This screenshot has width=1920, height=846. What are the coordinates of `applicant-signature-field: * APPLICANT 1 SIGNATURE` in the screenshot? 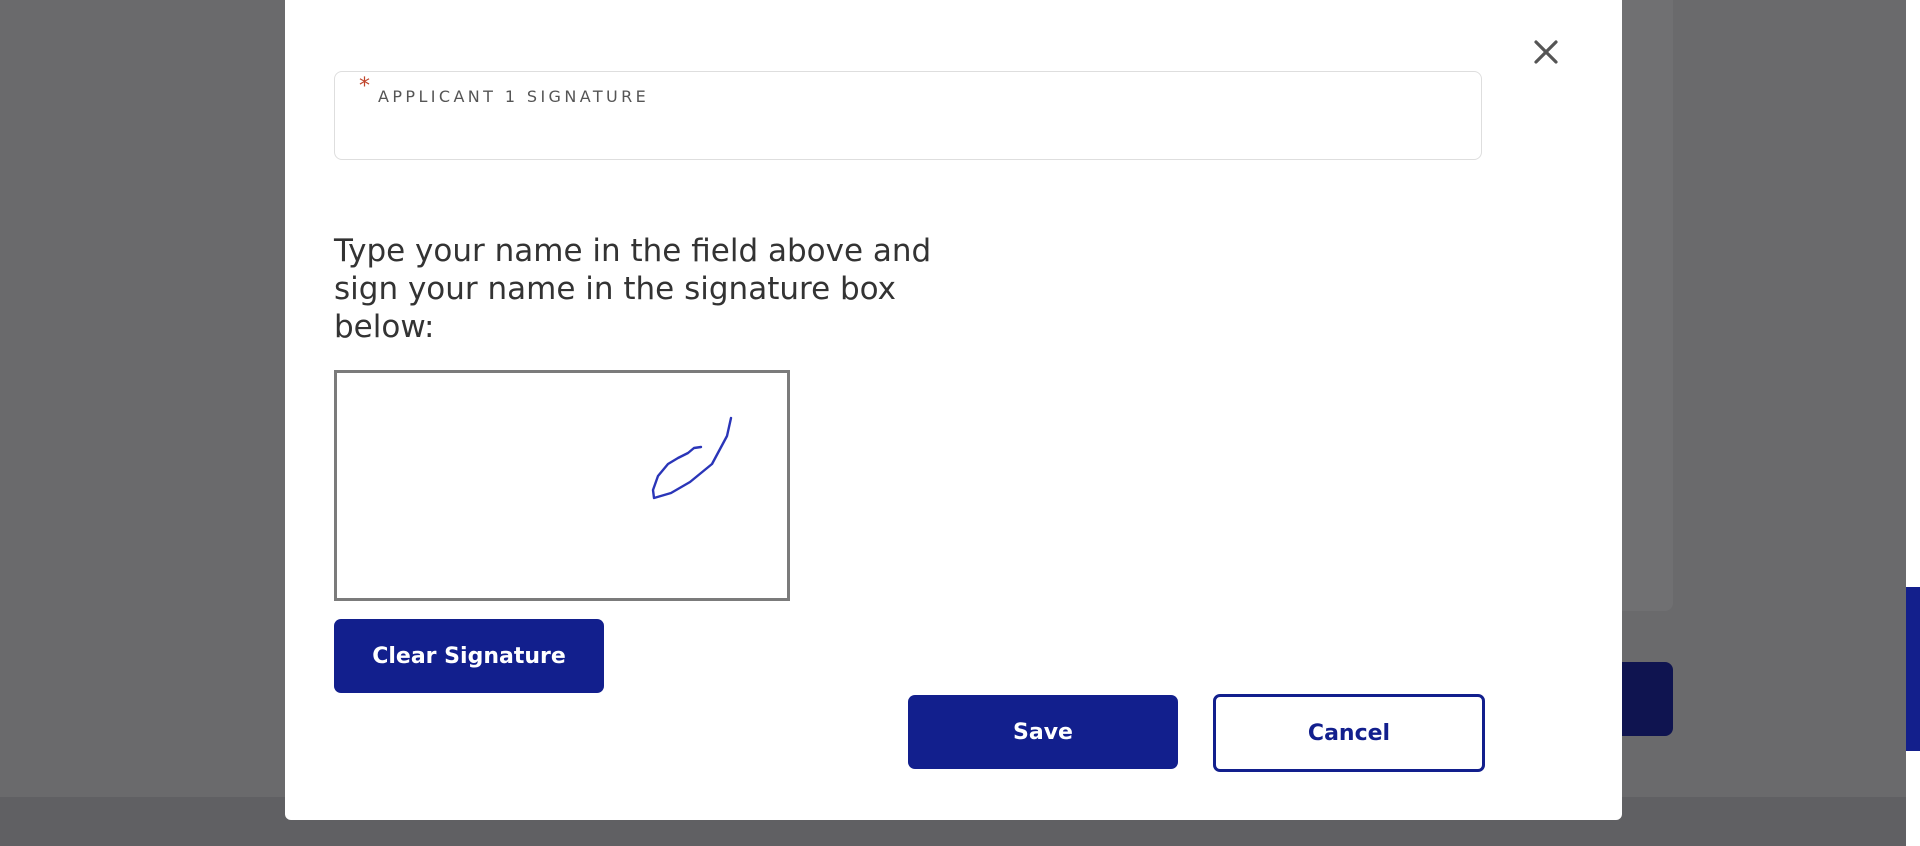 It's located at (908, 115).